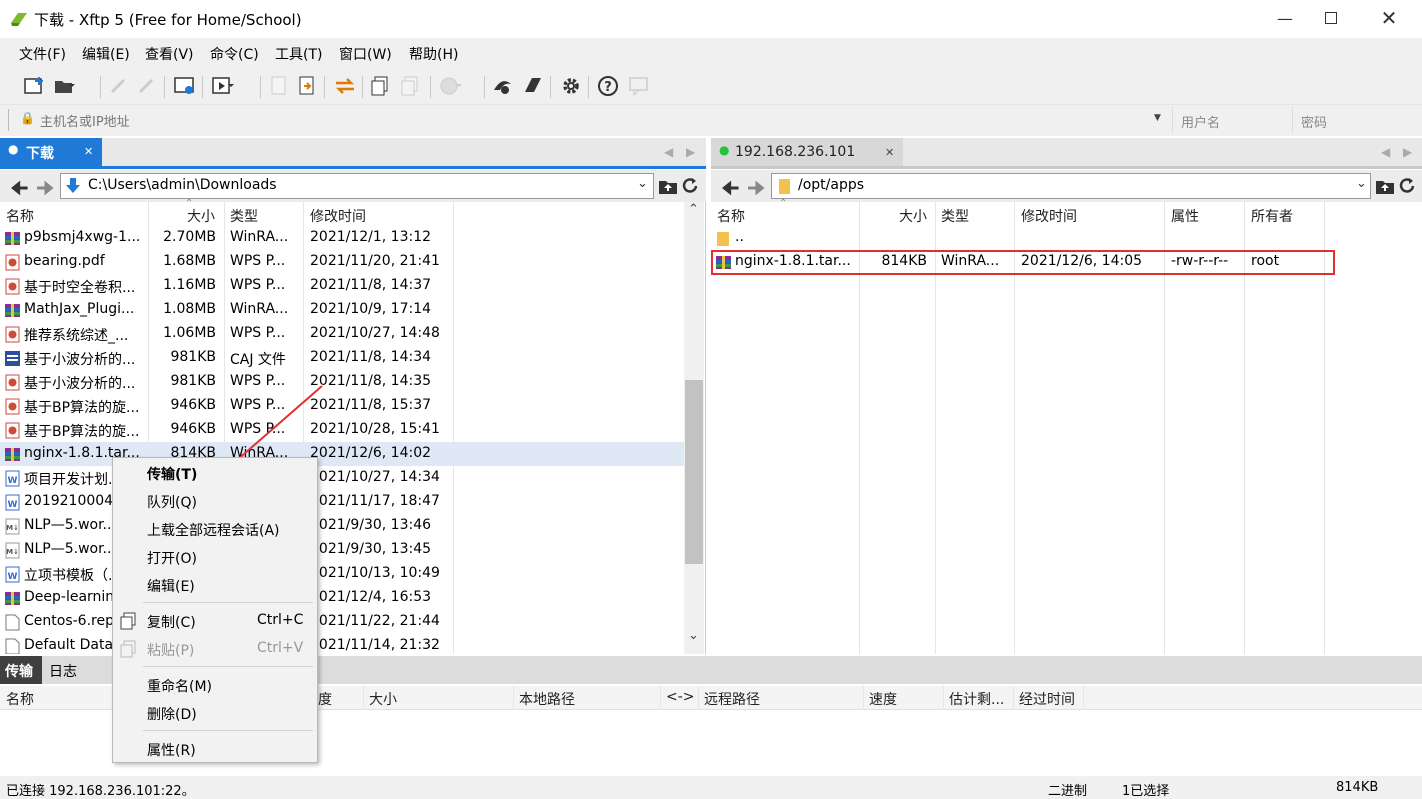  I want to click on col-owner: 所有者, so click(1272, 216).